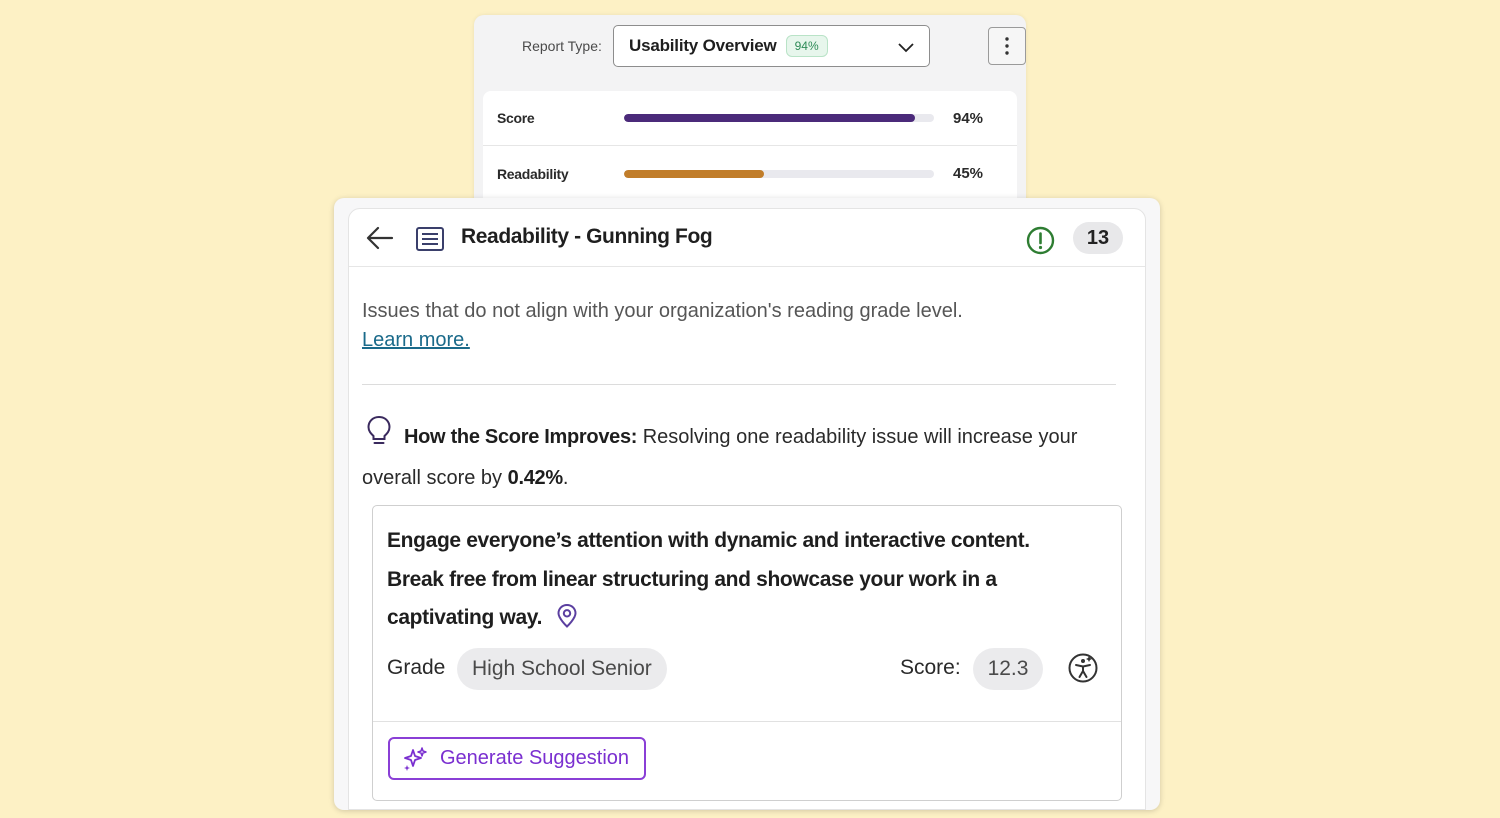 The image size is (1500, 818). I want to click on metric-row-readability: Readability 45%, so click(750, 173).